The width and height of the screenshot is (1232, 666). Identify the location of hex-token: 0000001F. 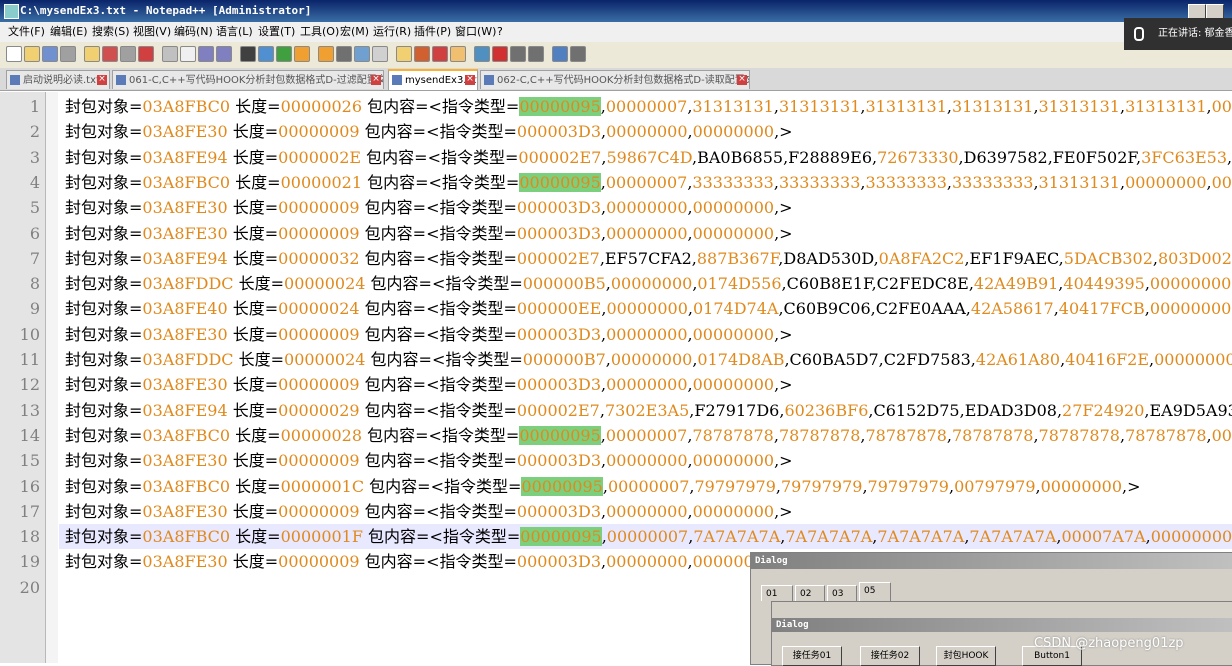
(321, 537).